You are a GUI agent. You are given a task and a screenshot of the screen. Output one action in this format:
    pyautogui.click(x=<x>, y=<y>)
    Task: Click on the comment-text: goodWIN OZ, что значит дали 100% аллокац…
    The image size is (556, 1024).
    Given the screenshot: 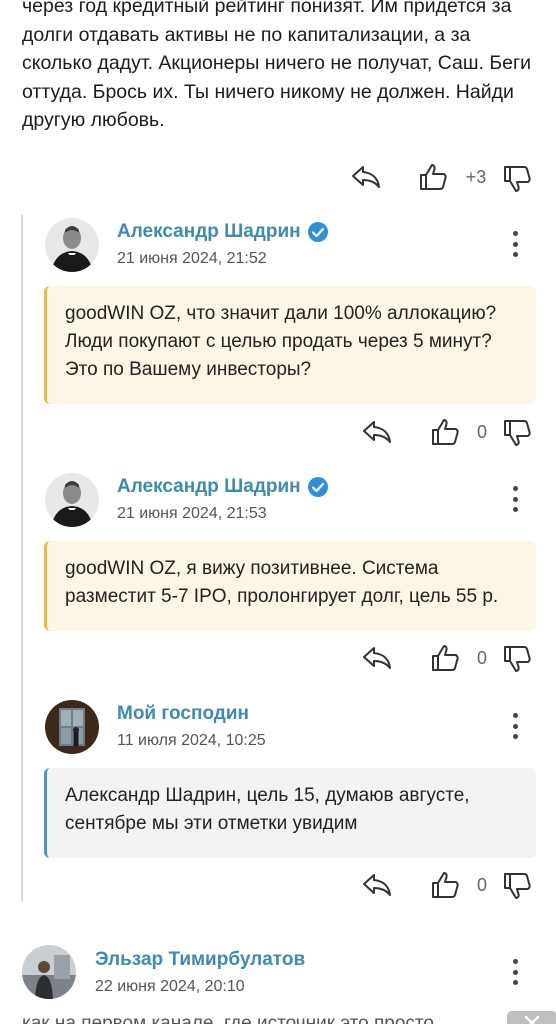 What is the action you would take?
    pyautogui.click(x=290, y=345)
    